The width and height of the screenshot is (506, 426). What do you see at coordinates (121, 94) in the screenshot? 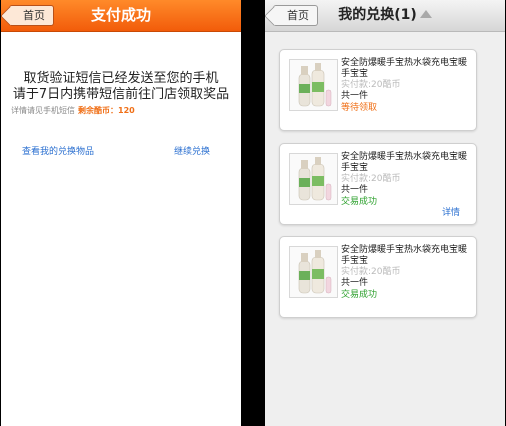
I see `message-line-2: 请于7日内携带短信前往门店领取奖品` at bounding box center [121, 94].